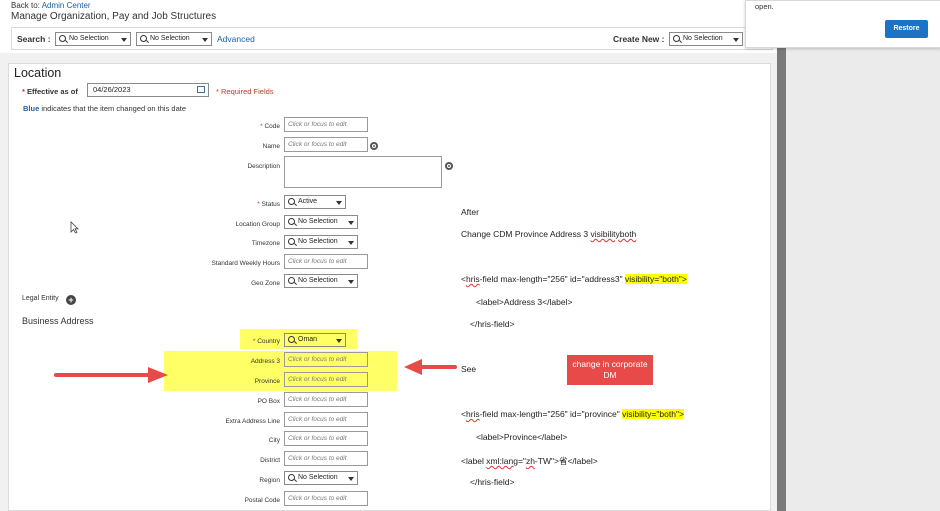  I want to click on standard-weekly-hours-label: Standard Weekly Hours, so click(245, 263).